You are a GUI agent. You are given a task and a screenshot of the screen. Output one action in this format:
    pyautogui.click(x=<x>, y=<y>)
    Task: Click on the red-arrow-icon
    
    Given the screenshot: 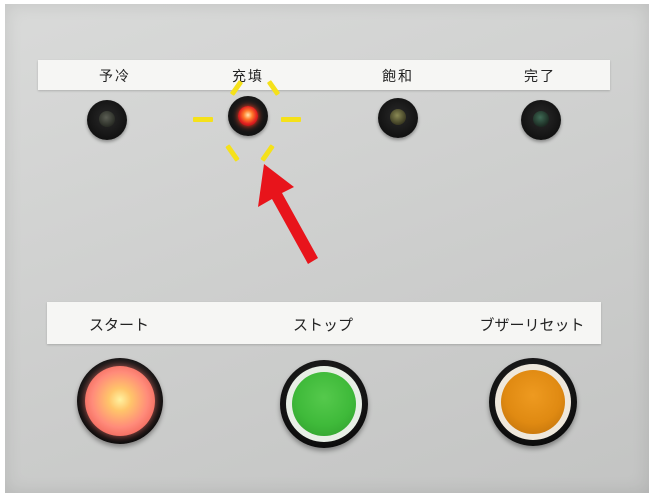 What is the action you would take?
    pyautogui.click(x=288, y=214)
    